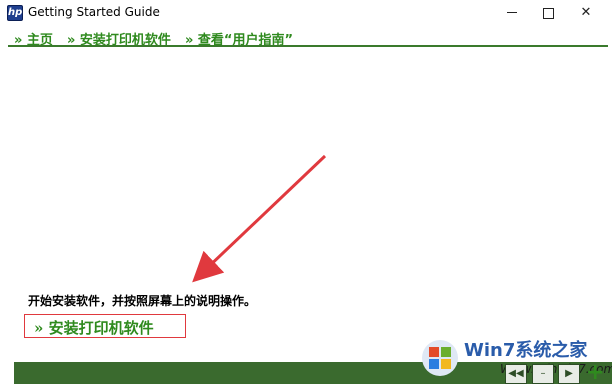 Image resolution: width=612 pixels, height=386 pixels. What do you see at coordinates (142, 301) in the screenshot?
I see `install-instruction-text: 开始安装软件，并按照屏幕上的说明操作。` at bounding box center [142, 301].